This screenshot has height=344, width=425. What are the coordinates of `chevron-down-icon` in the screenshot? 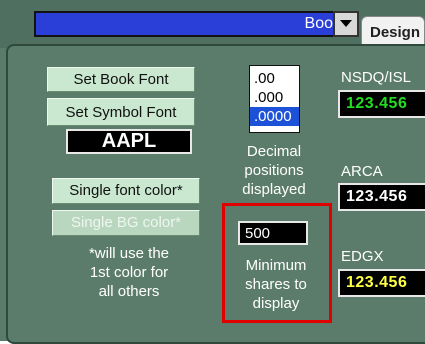 It's located at (346, 23).